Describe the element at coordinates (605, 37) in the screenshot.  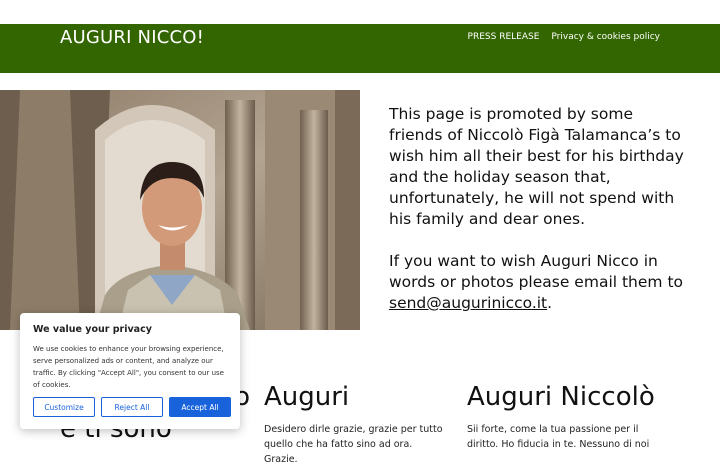
I see `nav-privacy-policy: Privacy & cookies policy` at that location.